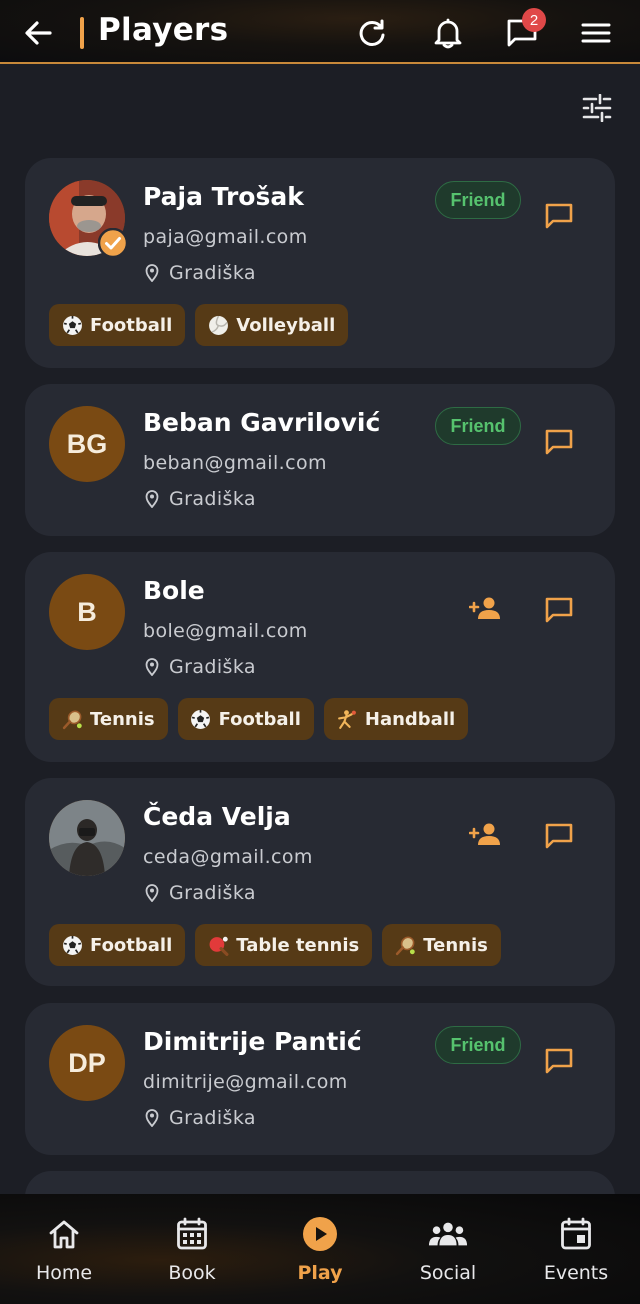 This screenshot has height=1304, width=640. I want to click on avatar-initials: BG, so click(87, 444).